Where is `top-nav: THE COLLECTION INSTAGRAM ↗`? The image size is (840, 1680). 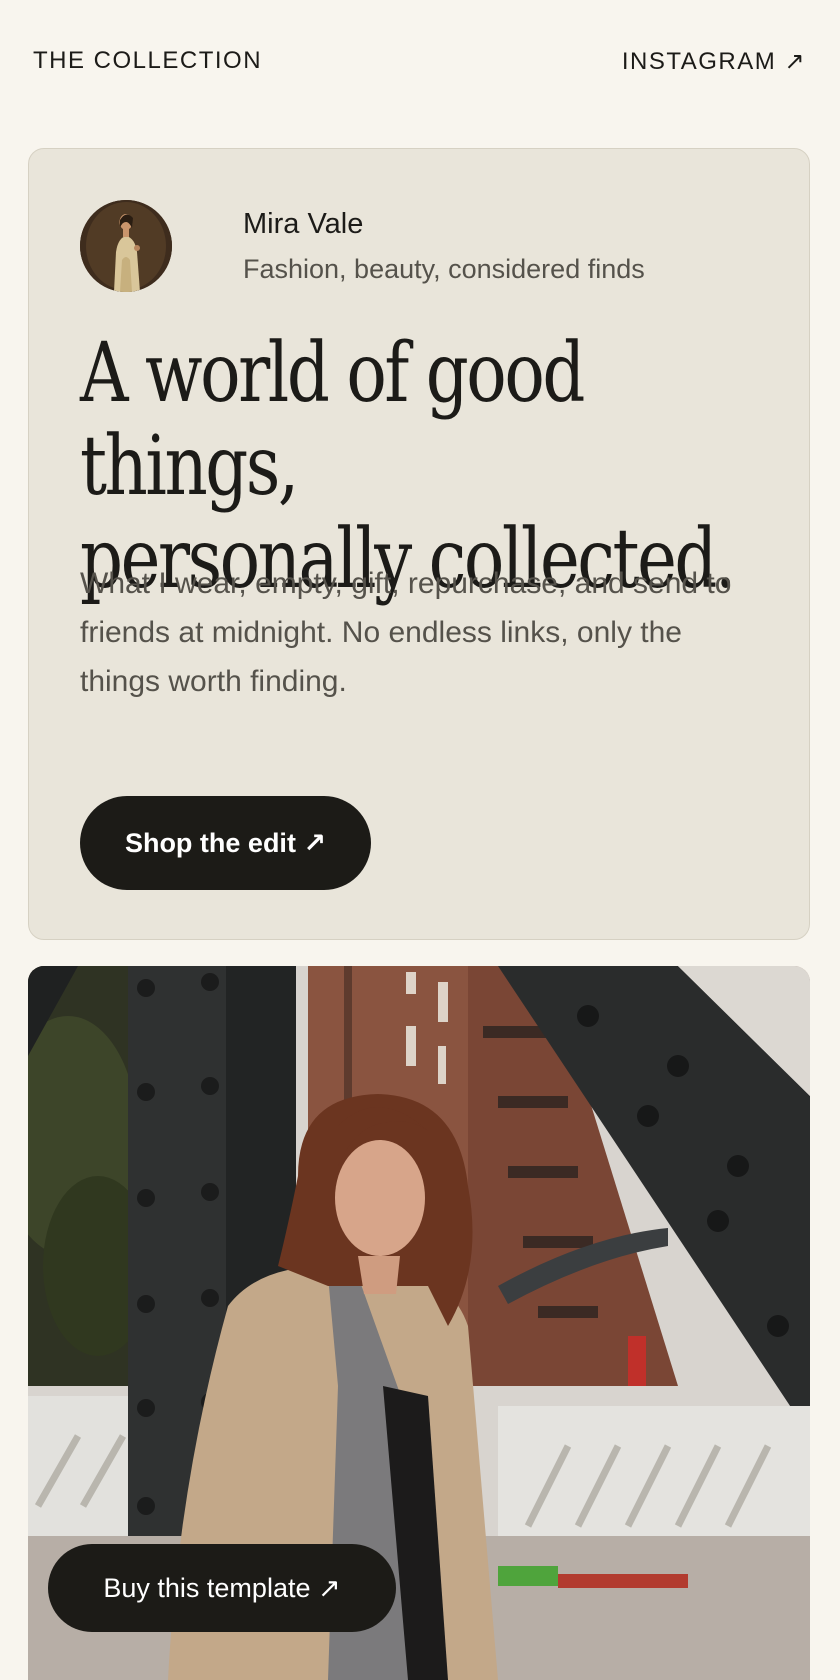 top-nav: THE COLLECTION INSTAGRAM ↗ is located at coordinates (420, 62).